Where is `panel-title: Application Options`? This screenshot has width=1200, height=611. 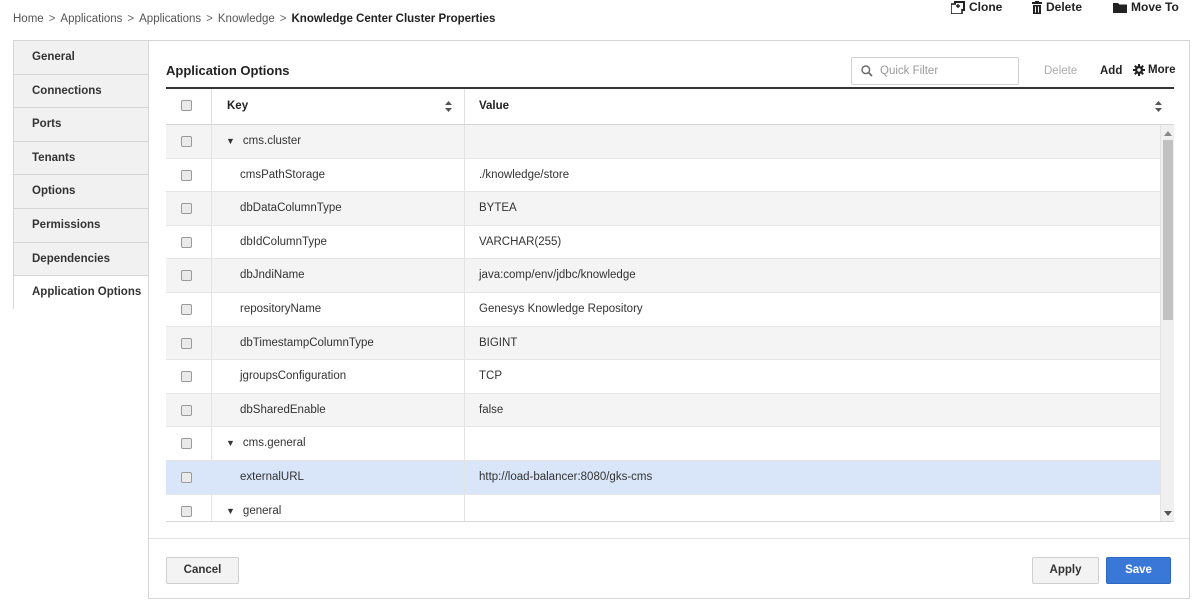
panel-title: Application Options is located at coordinates (228, 70).